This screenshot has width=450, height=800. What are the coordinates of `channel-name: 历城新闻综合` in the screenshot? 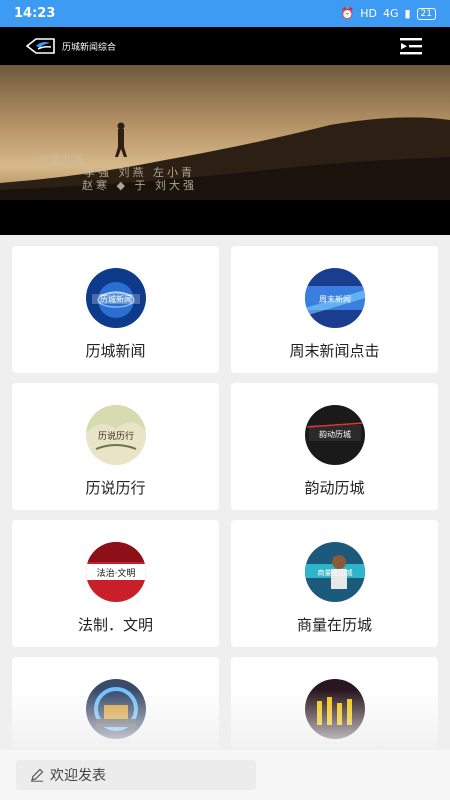 It's located at (89, 47).